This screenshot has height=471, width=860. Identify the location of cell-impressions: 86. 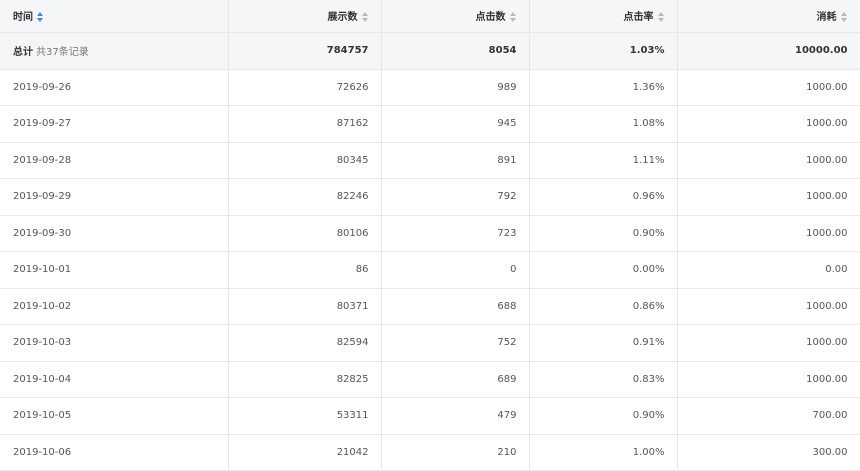
(305, 270).